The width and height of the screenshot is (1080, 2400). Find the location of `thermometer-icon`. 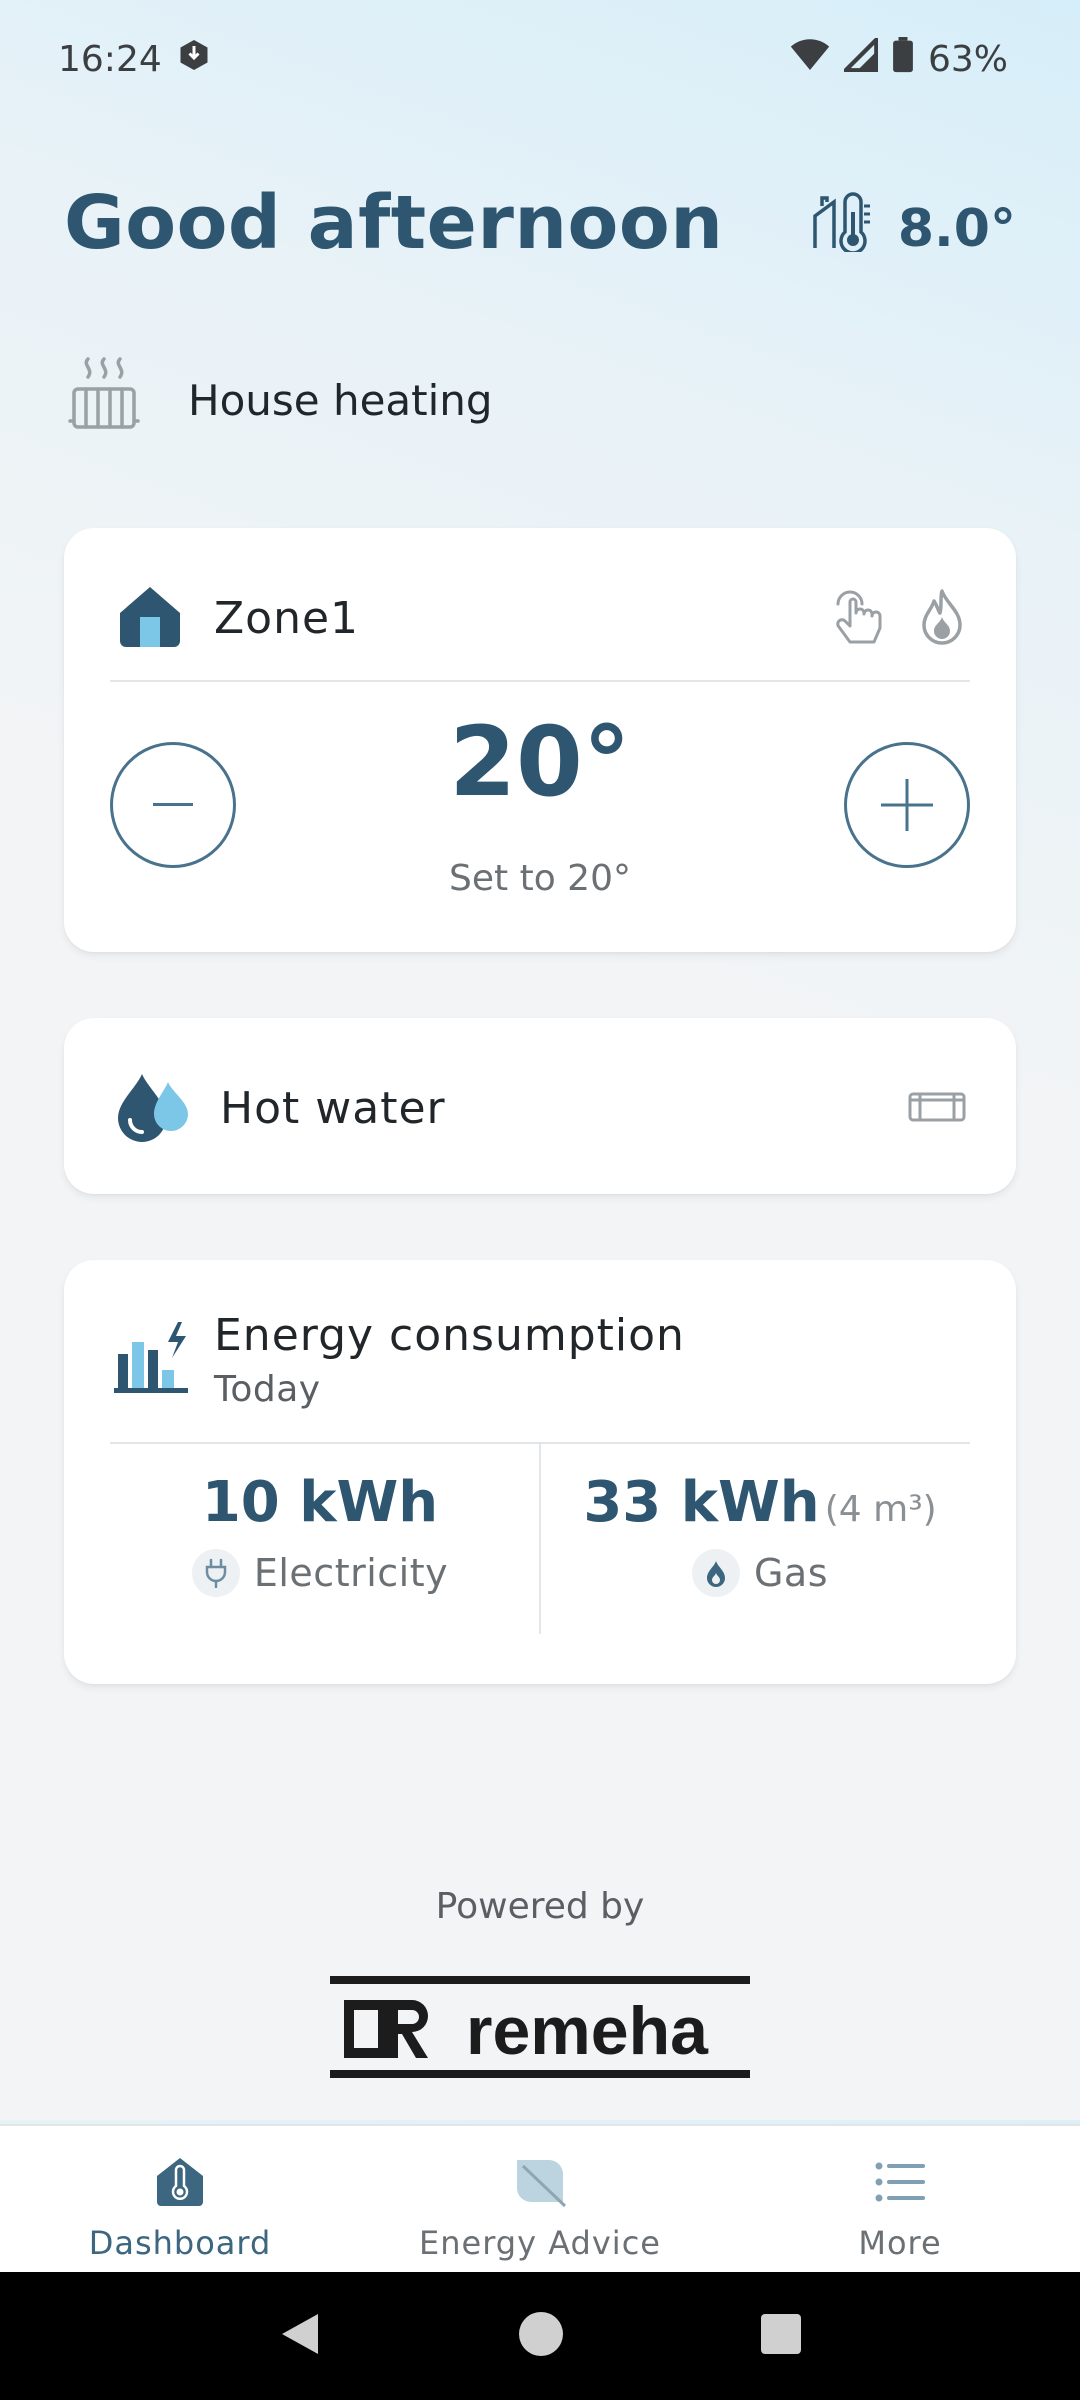

thermometer-icon is located at coordinates (180, 2186).